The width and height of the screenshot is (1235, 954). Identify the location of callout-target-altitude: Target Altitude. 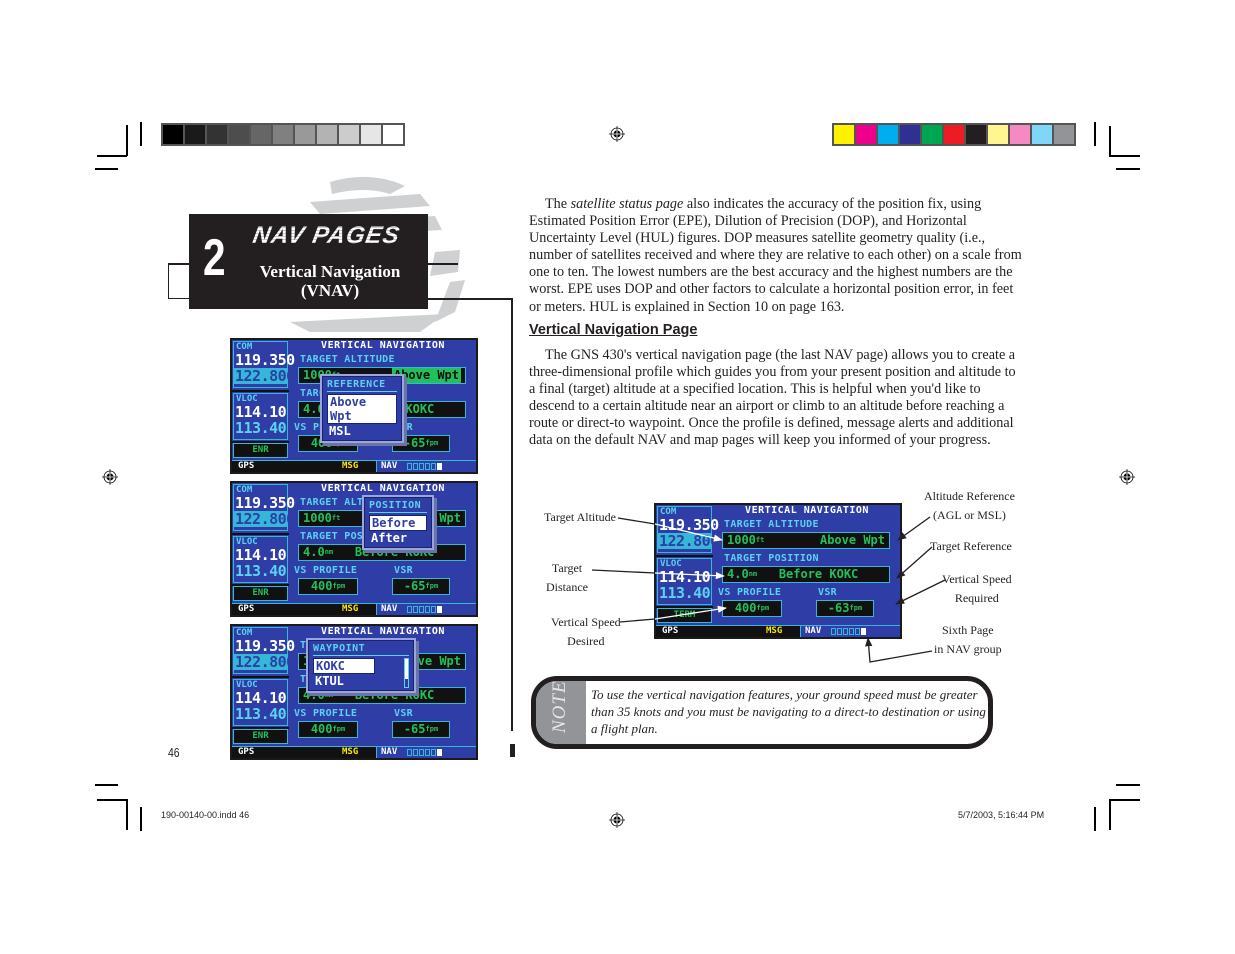
(580, 517).